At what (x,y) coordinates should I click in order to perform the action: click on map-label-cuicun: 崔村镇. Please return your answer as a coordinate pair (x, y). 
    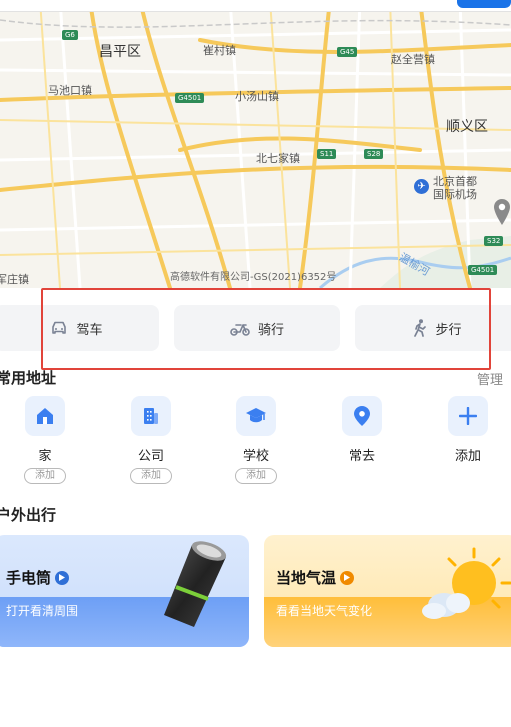
    Looking at the image, I should click on (219, 50).